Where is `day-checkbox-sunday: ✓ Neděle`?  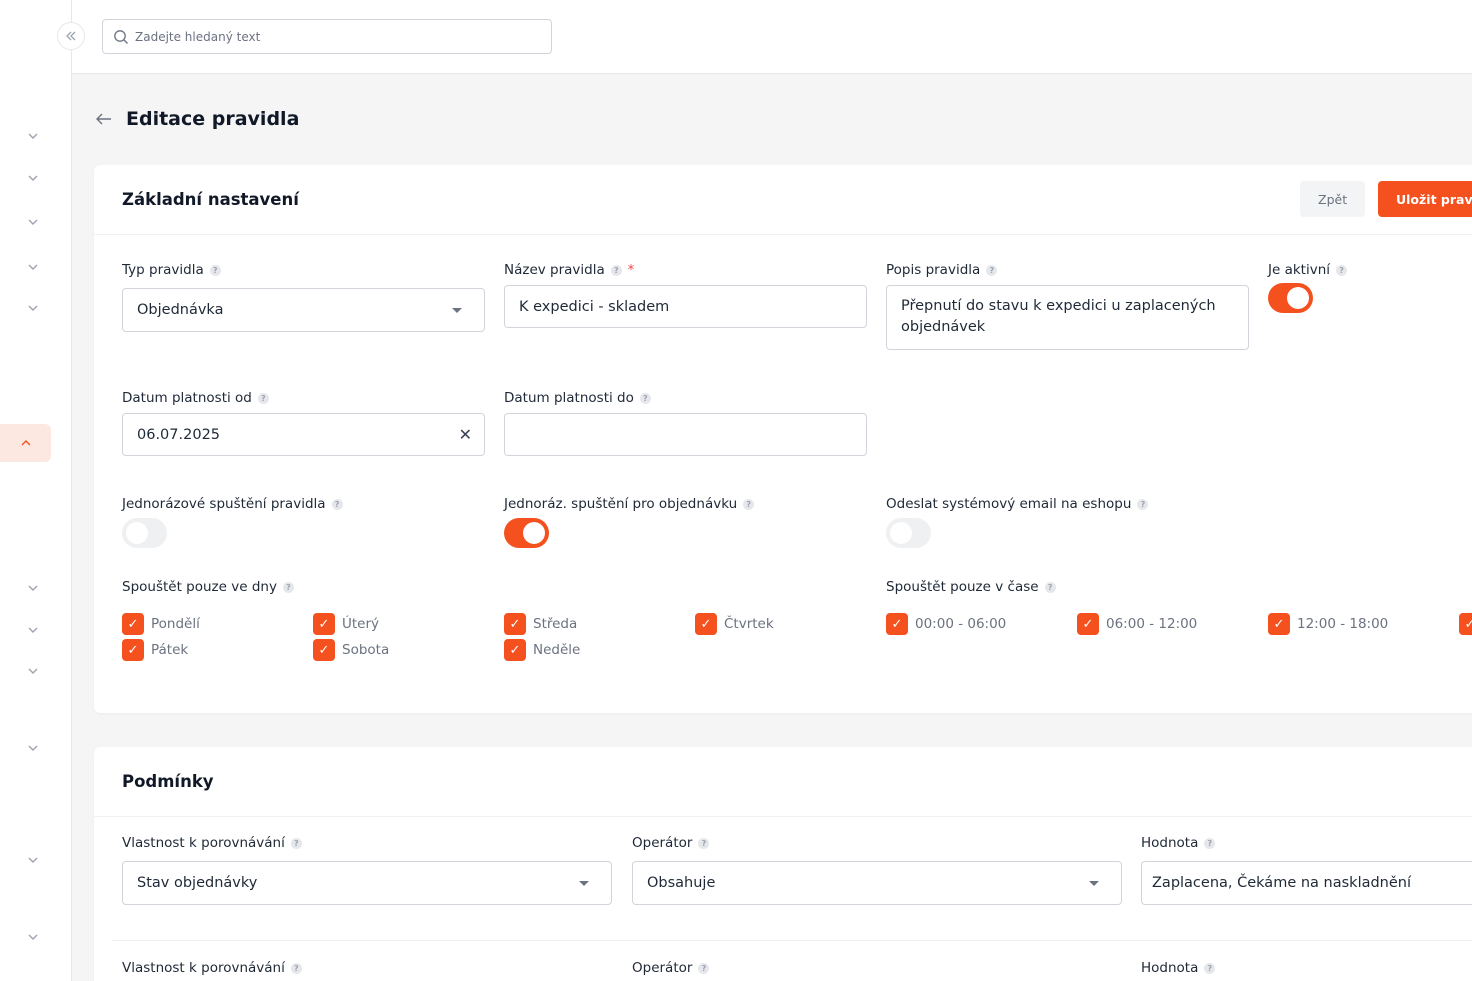 day-checkbox-sunday: ✓ Neděle is located at coordinates (542, 650).